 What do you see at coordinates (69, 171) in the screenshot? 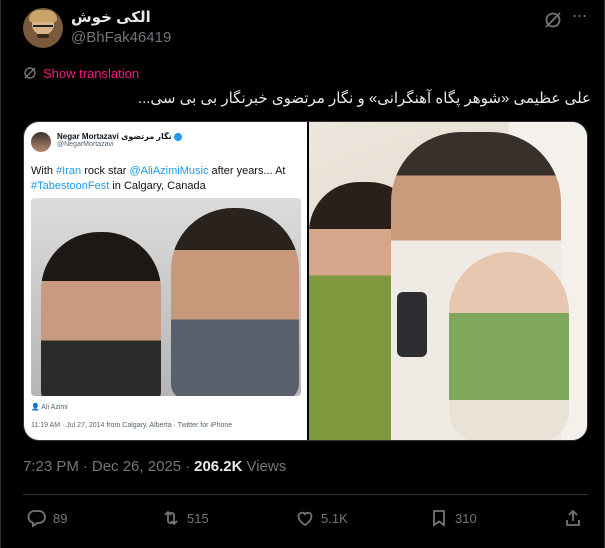
I see `hashtag-iran: #Iran` at bounding box center [69, 171].